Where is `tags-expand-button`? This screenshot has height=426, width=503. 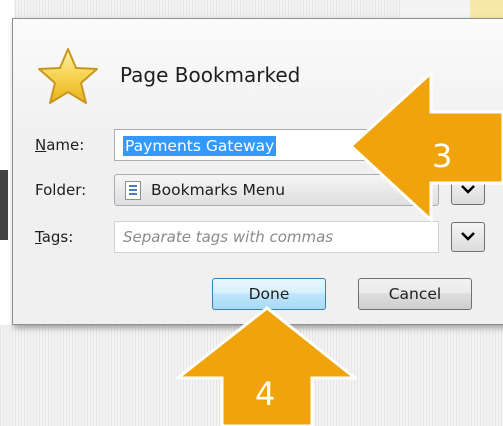
tags-expand-button is located at coordinates (468, 237).